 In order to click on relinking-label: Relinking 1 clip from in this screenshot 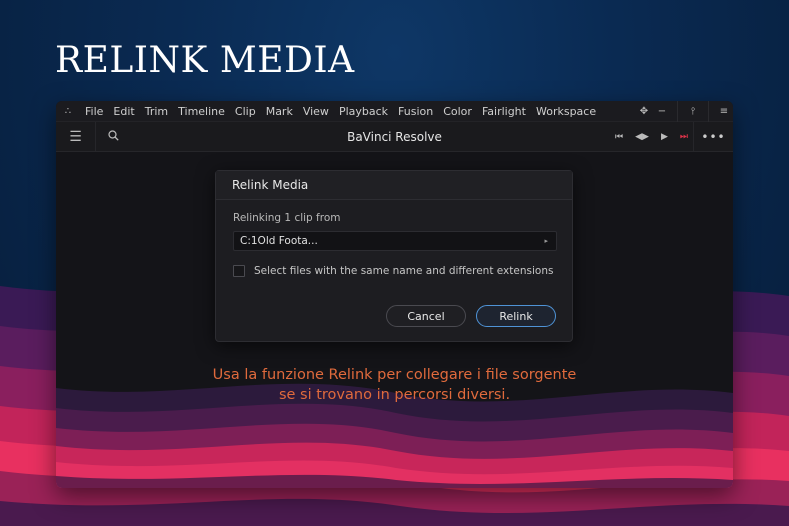, I will do `click(287, 218)`.